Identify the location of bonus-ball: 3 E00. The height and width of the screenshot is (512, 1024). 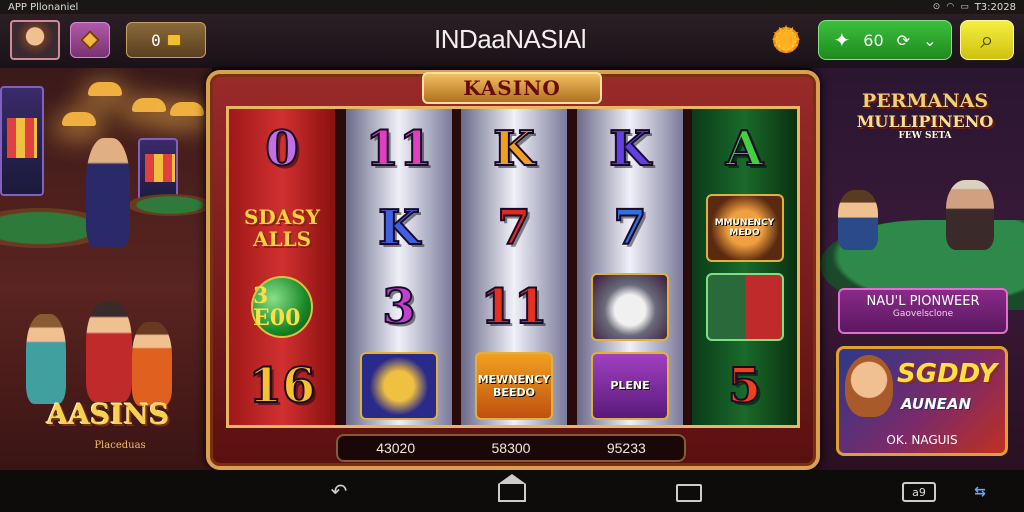
(282, 306).